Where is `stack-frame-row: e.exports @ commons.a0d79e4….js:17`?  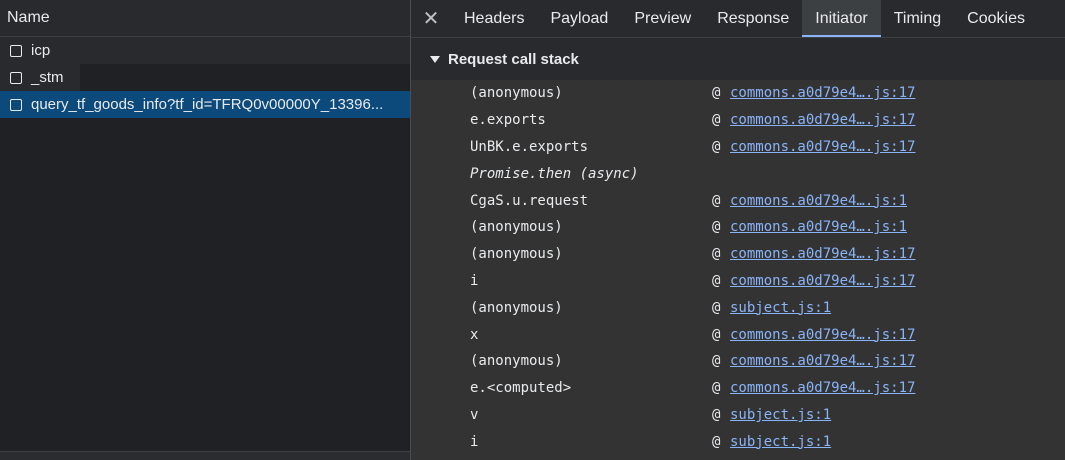
stack-frame-row: e.exports @ commons.a0d79e4….js:17 is located at coordinates (738, 120).